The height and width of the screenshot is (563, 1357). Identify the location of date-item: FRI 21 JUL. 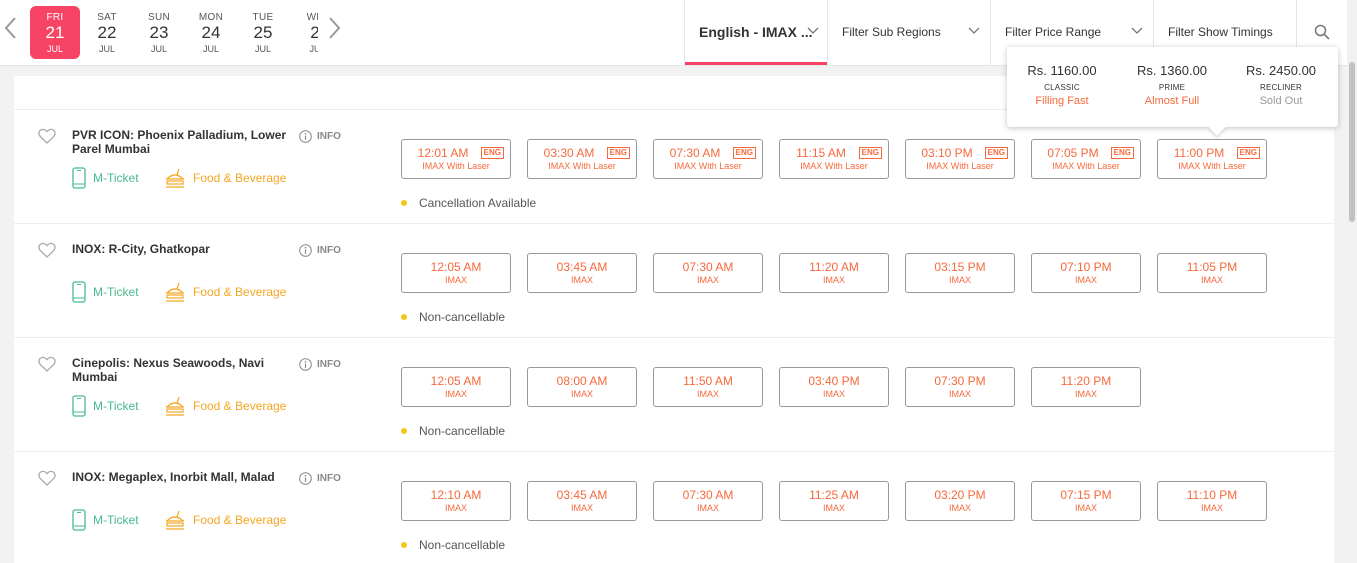
(55, 32).